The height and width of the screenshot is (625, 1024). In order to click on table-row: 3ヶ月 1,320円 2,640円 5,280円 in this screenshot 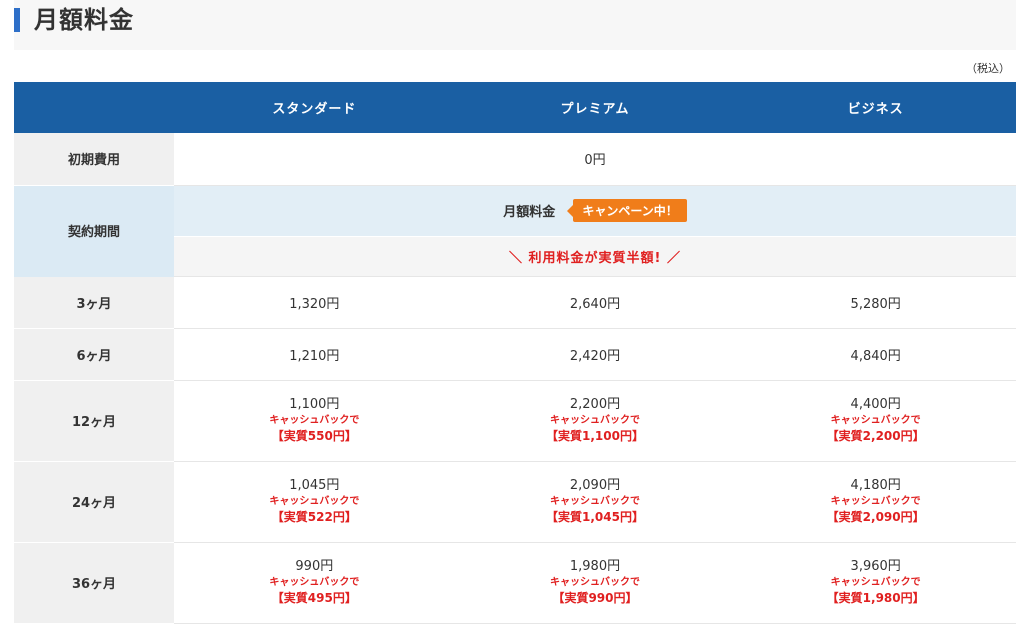, I will do `click(515, 302)`.